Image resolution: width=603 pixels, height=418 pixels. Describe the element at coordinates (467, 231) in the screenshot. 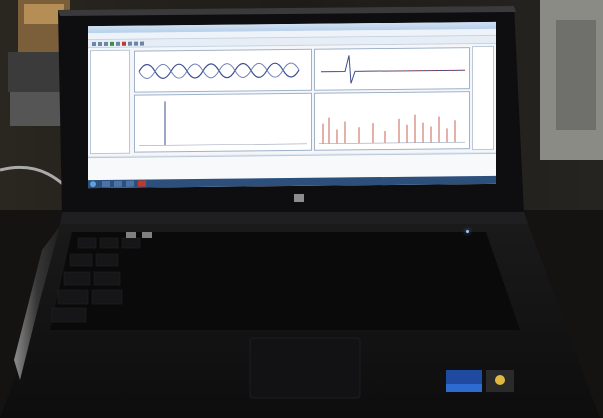

I see `power-led` at that location.